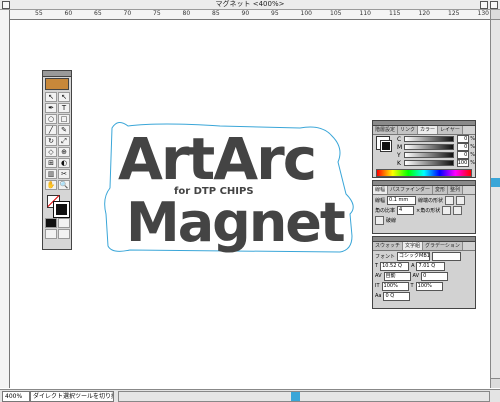 This screenshot has height=402, width=500. What do you see at coordinates (386, 146) in the screenshot?
I see `color-stroke-swatch-icon` at bounding box center [386, 146].